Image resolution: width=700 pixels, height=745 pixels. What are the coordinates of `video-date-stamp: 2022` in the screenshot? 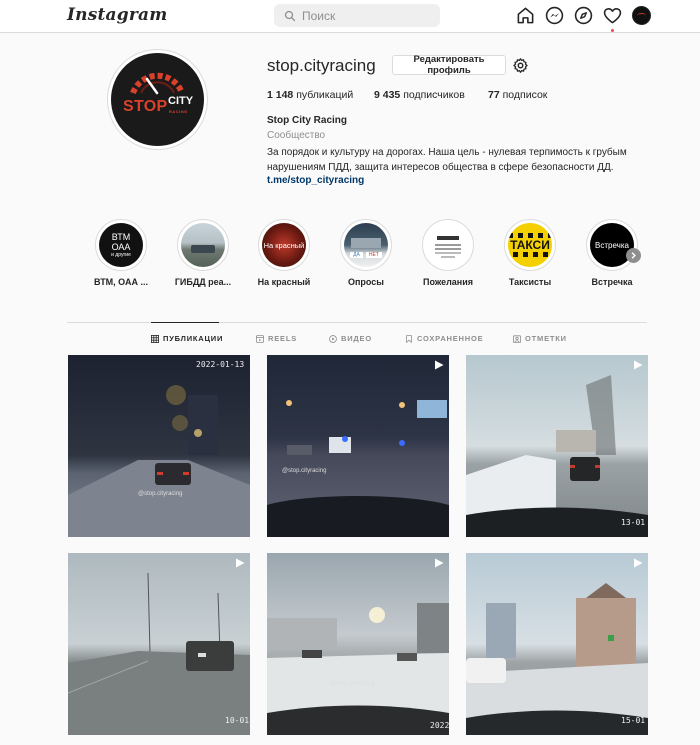 It's located at (439, 725).